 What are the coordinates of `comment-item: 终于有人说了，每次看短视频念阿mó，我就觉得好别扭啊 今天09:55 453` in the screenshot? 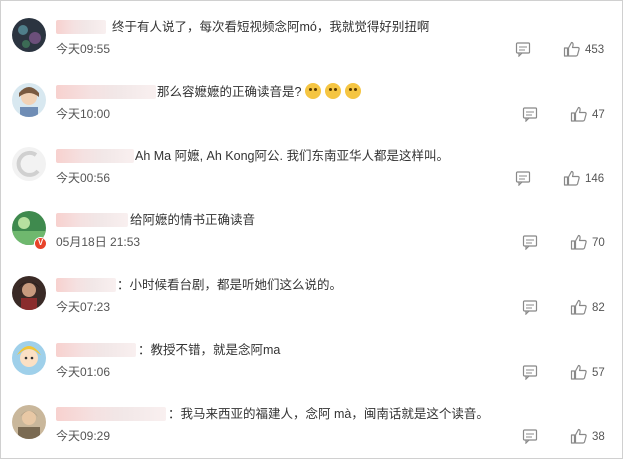 It's located at (311, 50).